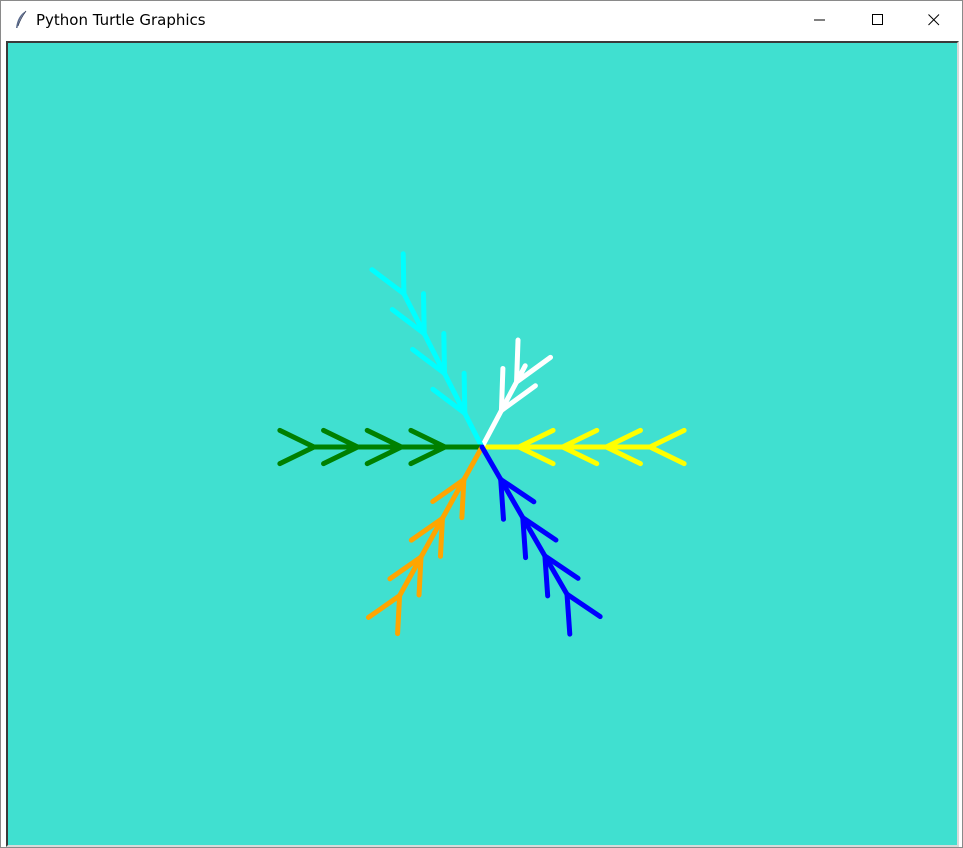 The width and height of the screenshot is (963, 848). What do you see at coordinates (481, 20) in the screenshot?
I see `title-bar: Python Turtle Graphics` at bounding box center [481, 20].